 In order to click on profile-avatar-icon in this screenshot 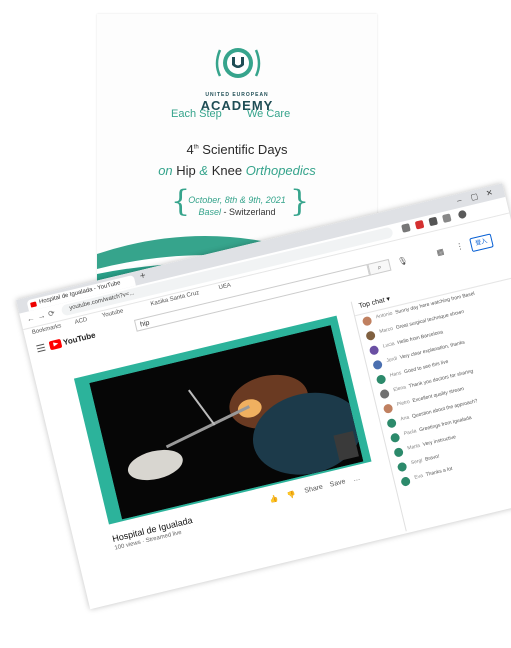, I will do `click(462, 214)`.